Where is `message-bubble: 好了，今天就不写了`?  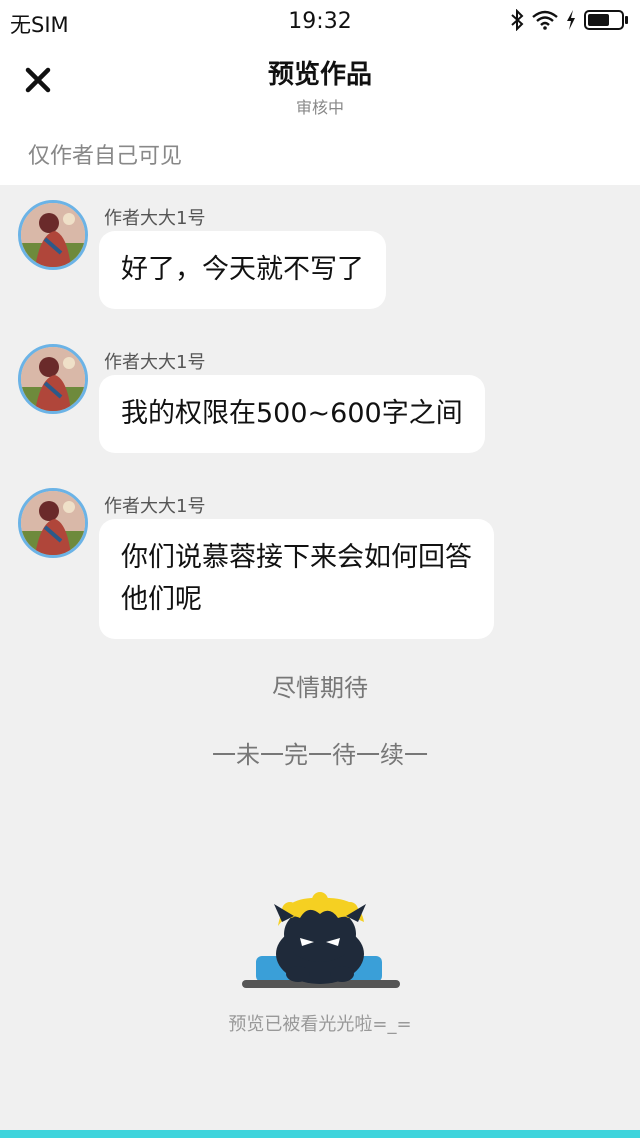
message-bubble: 好了，今天就不写了 is located at coordinates (242, 270).